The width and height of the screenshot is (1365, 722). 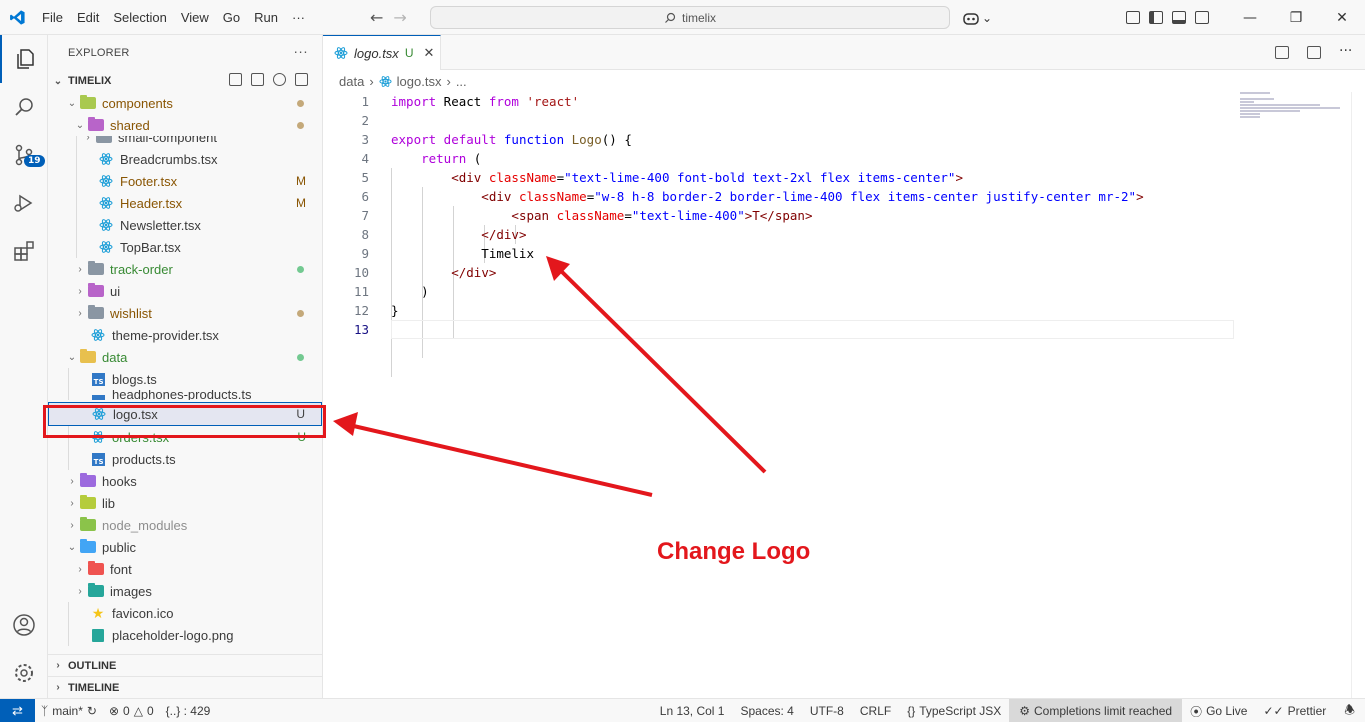 I want to click on menu-view: View, so click(x=195, y=17).